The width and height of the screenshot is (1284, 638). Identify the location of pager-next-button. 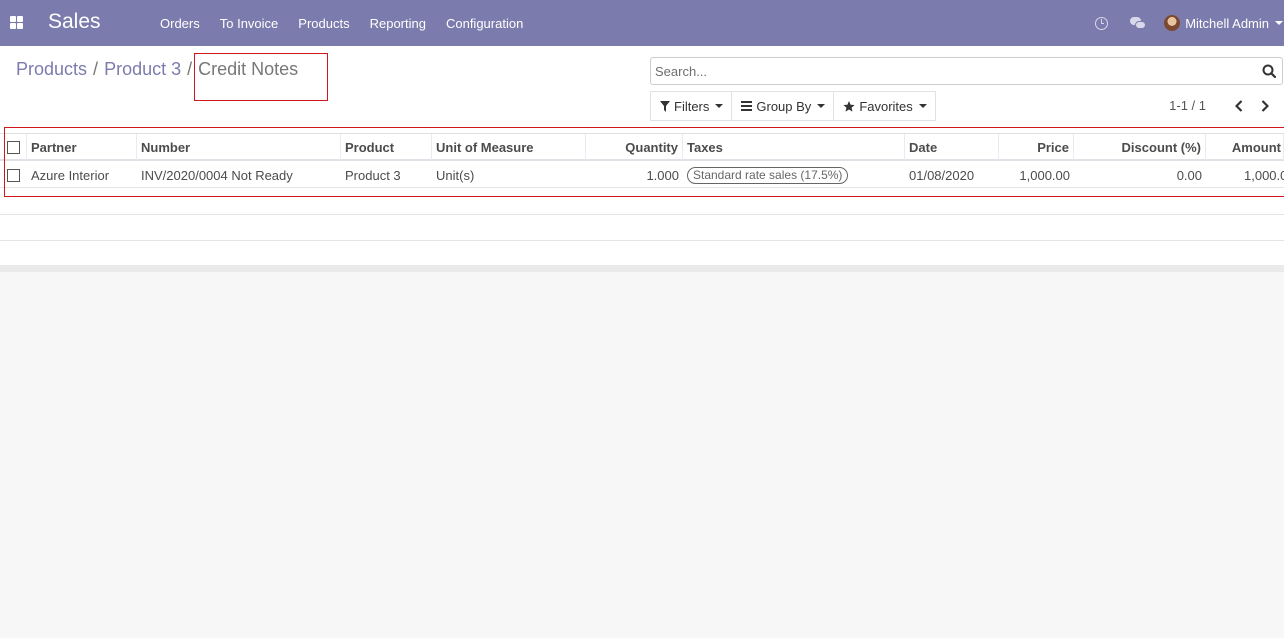
(1265, 106).